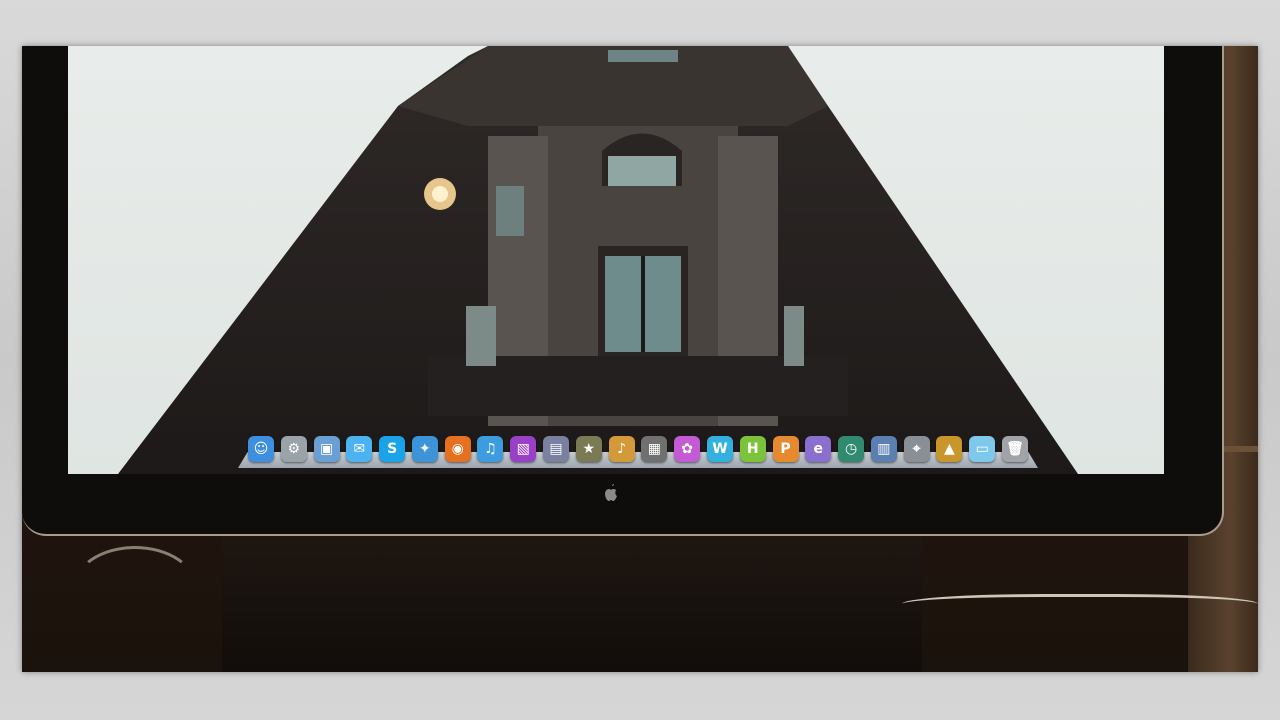 The width and height of the screenshot is (1280, 720). Describe the element at coordinates (687, 449) in the screenshot. I see `flower-icon: ✿` at that location.